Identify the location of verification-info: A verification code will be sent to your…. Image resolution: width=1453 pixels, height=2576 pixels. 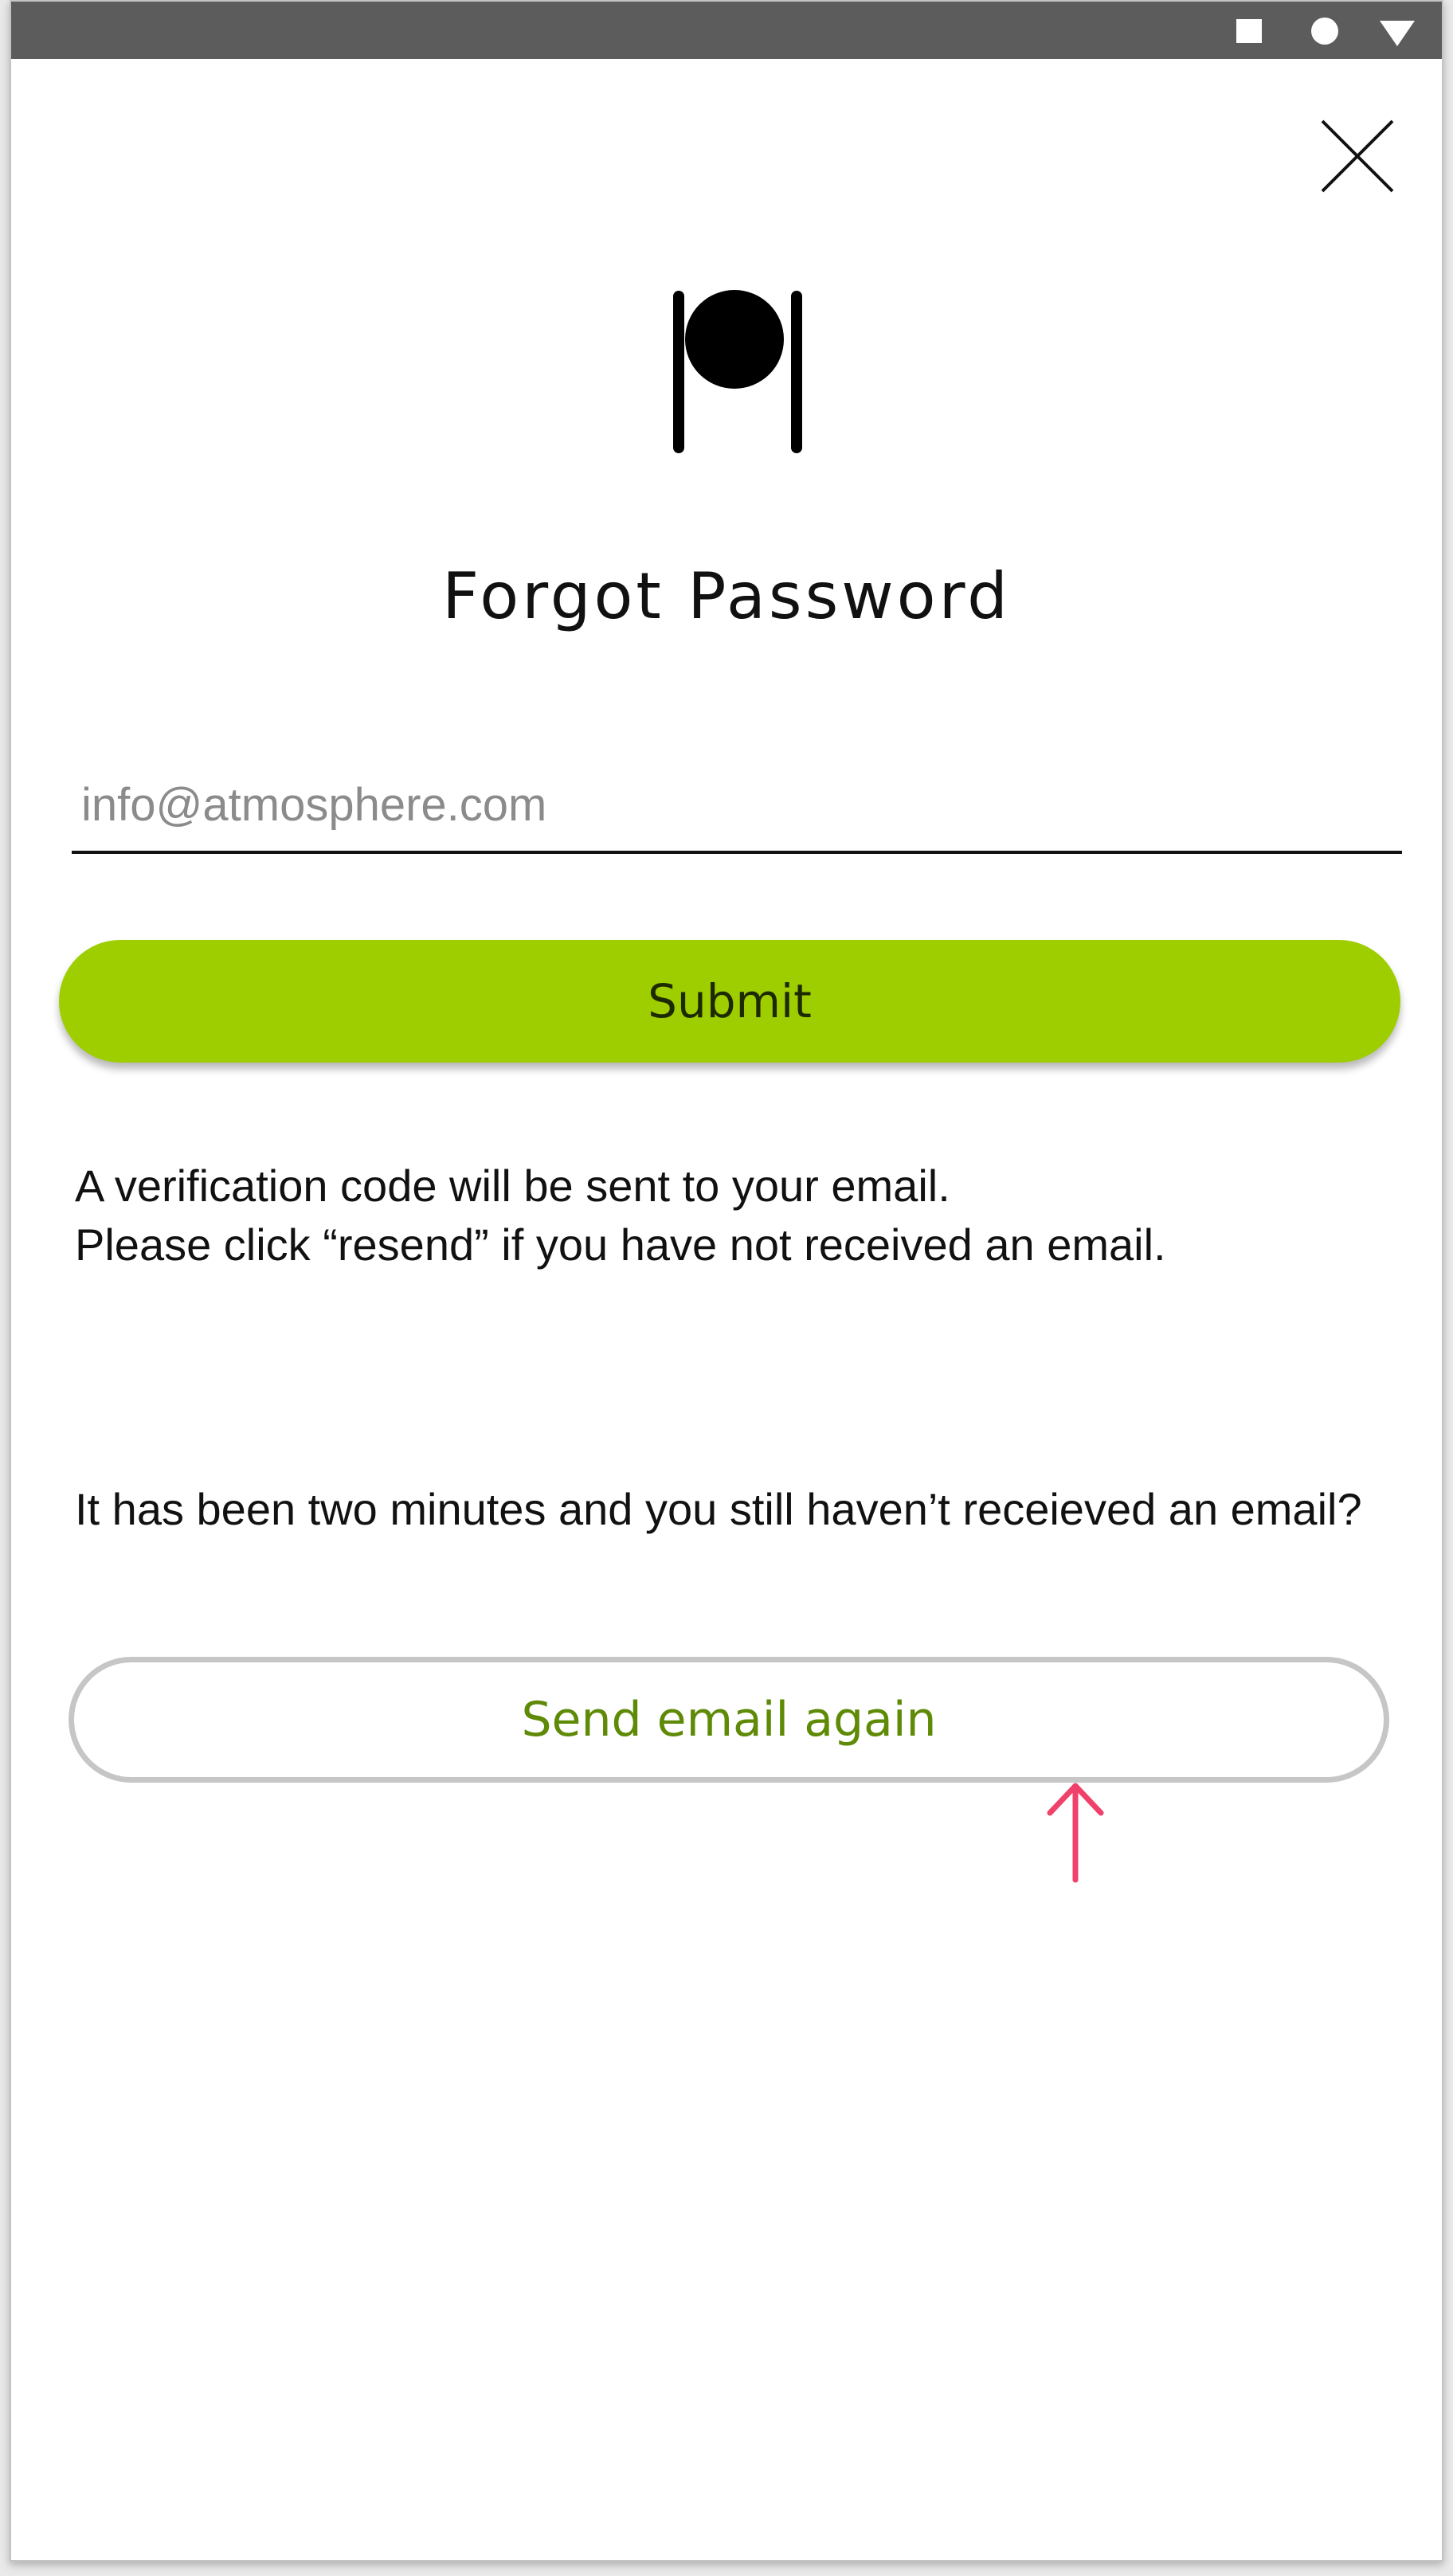
(736, 1215).